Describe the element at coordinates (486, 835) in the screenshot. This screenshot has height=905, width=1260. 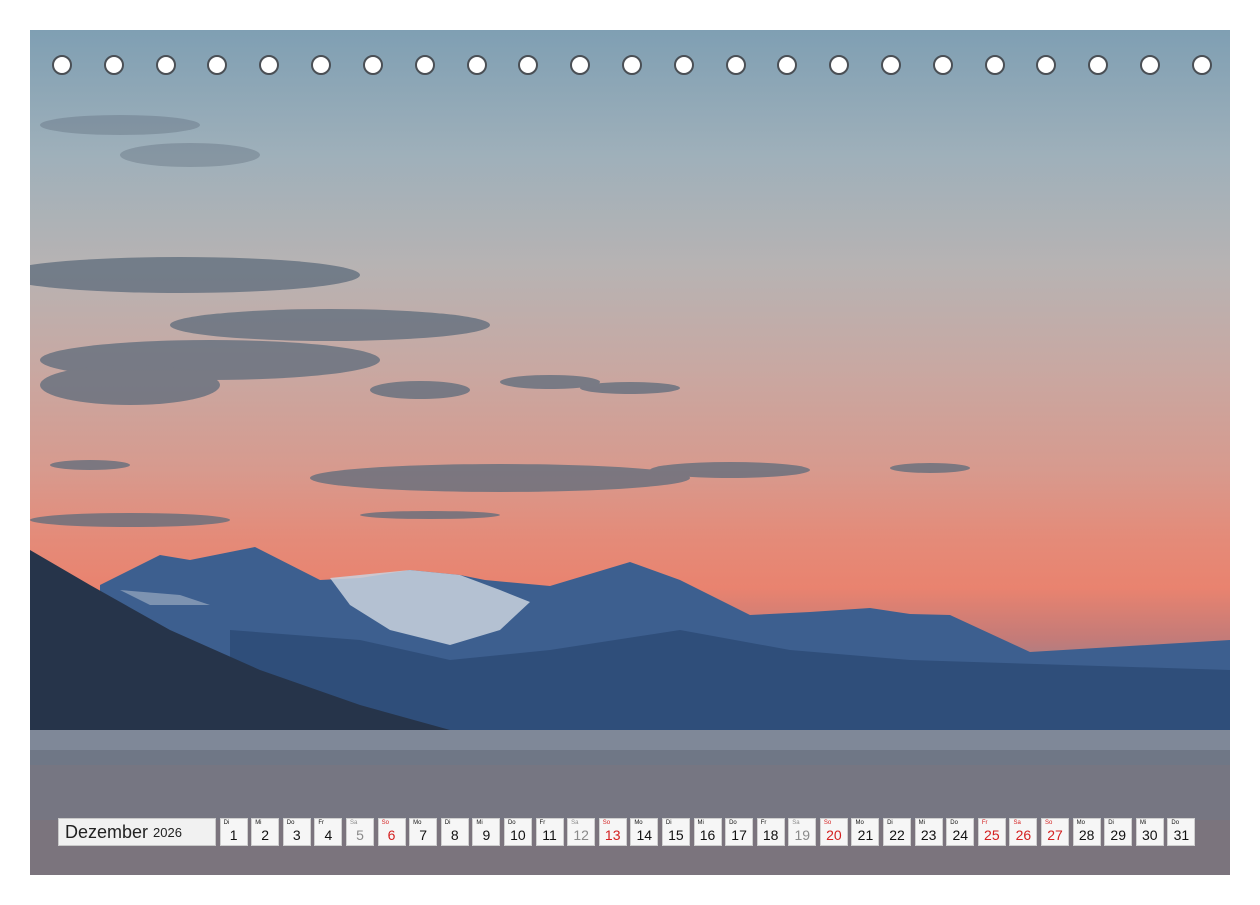
I see `day-number: 9` at that location.